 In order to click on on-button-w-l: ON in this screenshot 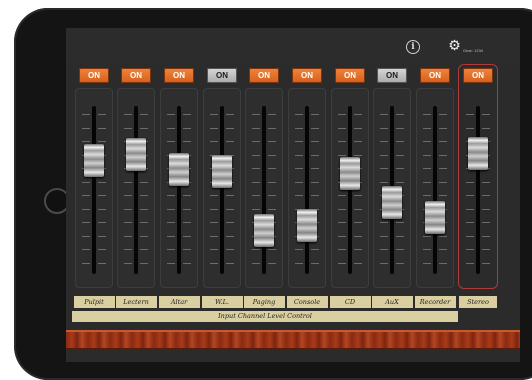, I will do `click(222, 75)`.